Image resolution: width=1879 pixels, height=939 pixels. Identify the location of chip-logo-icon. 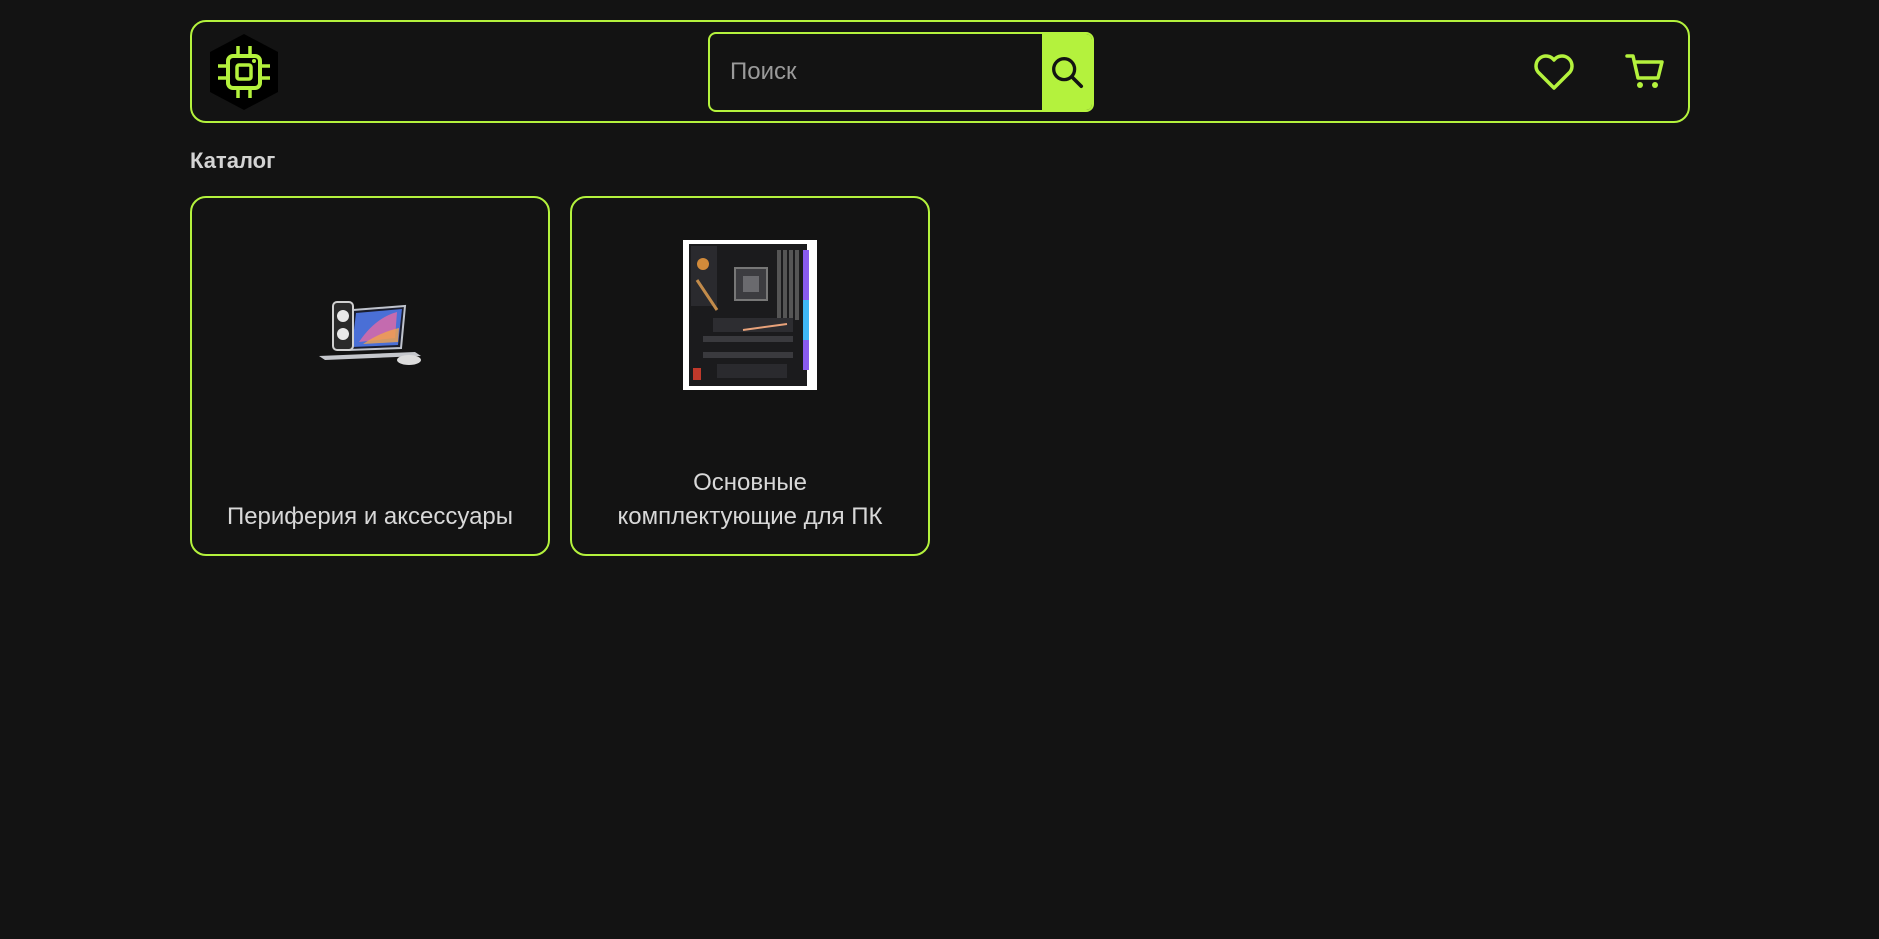
(244, 72).